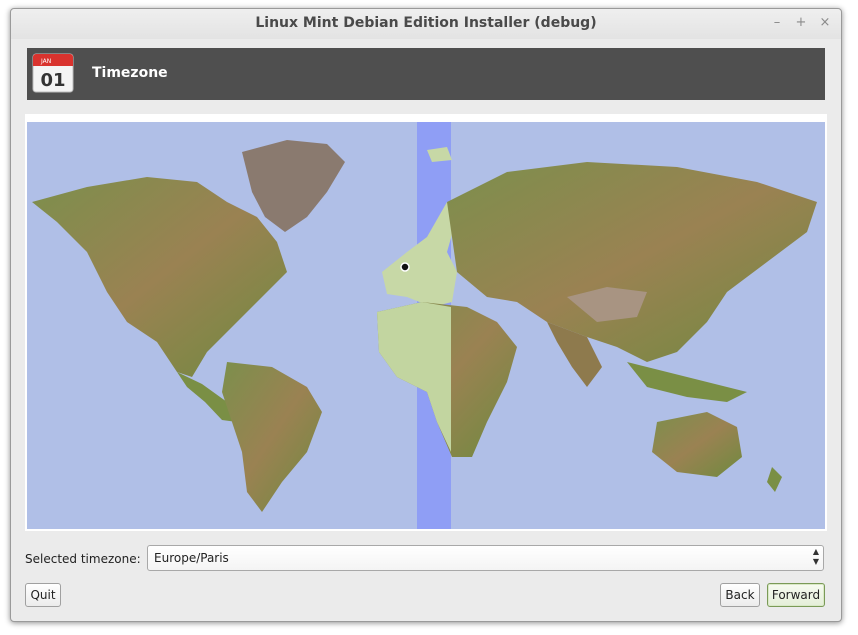  What do you see at coordinates (159, 277) in the screenshot?
I see `landmass-north-america` at bounding box center [159, 277].